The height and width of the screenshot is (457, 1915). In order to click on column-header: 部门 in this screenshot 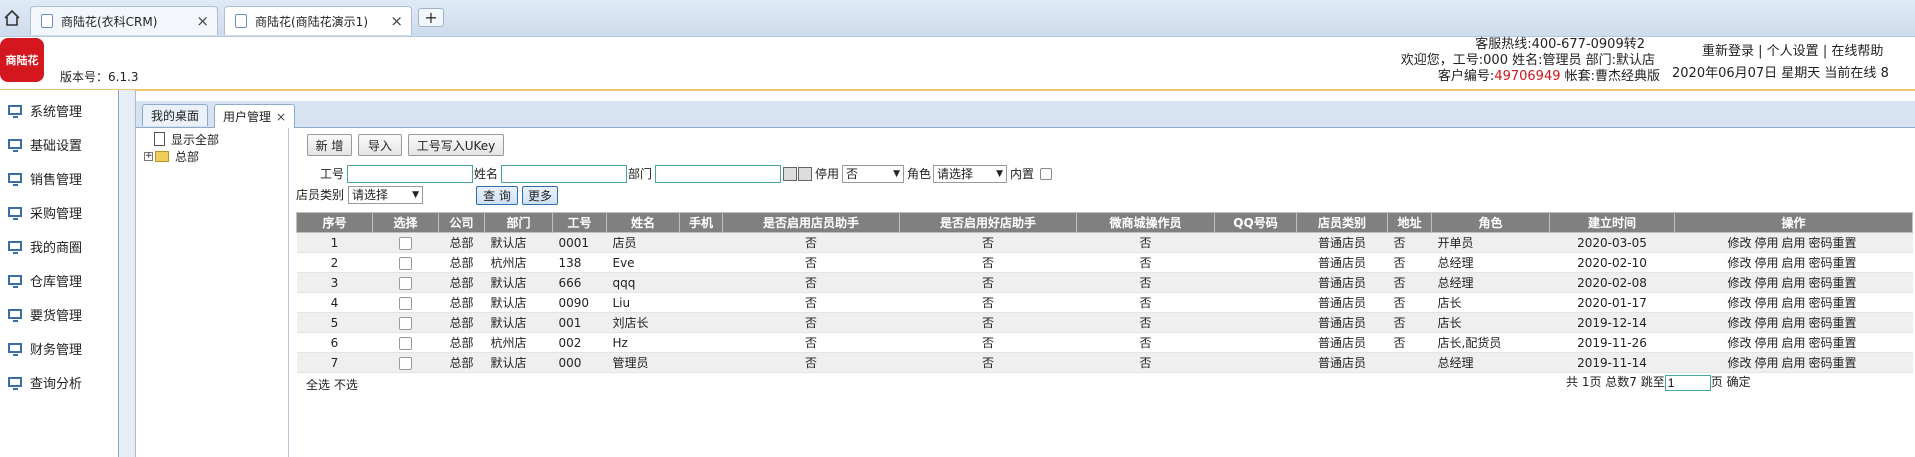, I will do `click(518, 222)`.